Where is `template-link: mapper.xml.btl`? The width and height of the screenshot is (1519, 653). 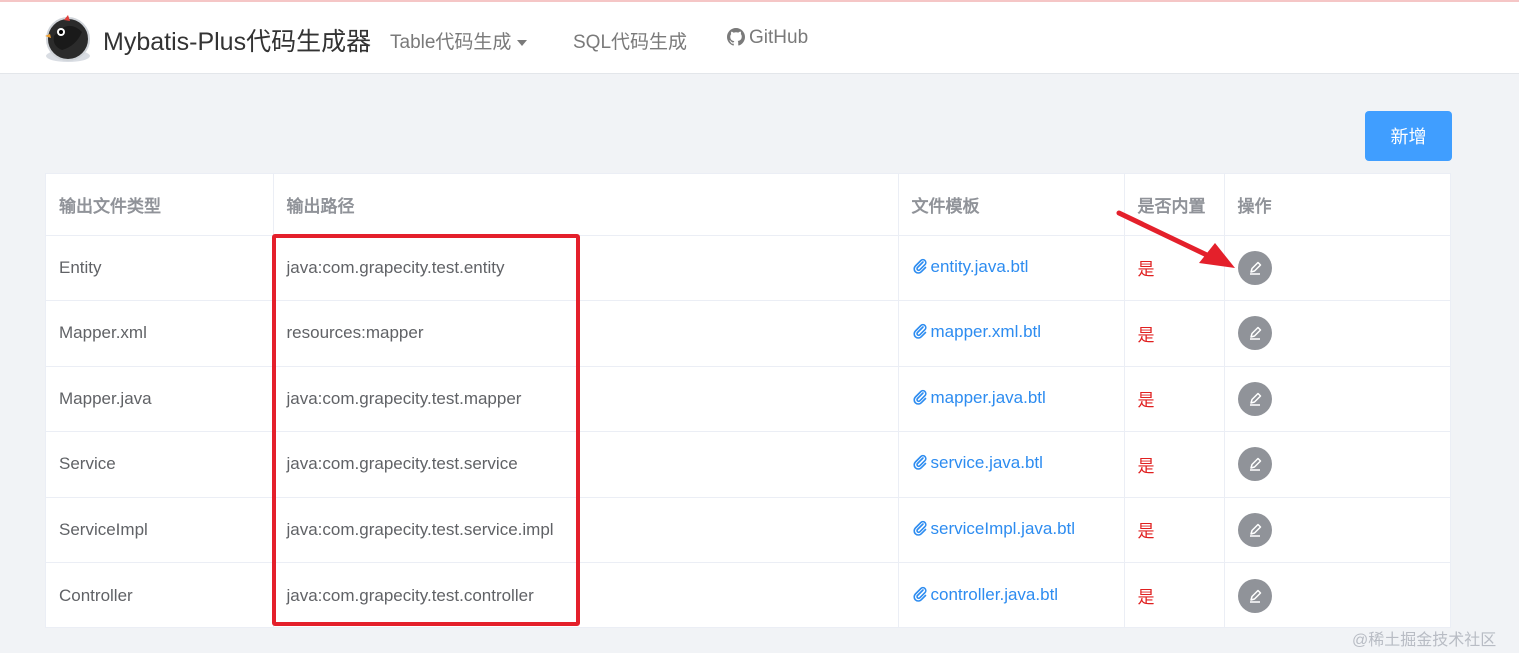 template-link: mapper.xml.btl is located at coordinates (977, 333).